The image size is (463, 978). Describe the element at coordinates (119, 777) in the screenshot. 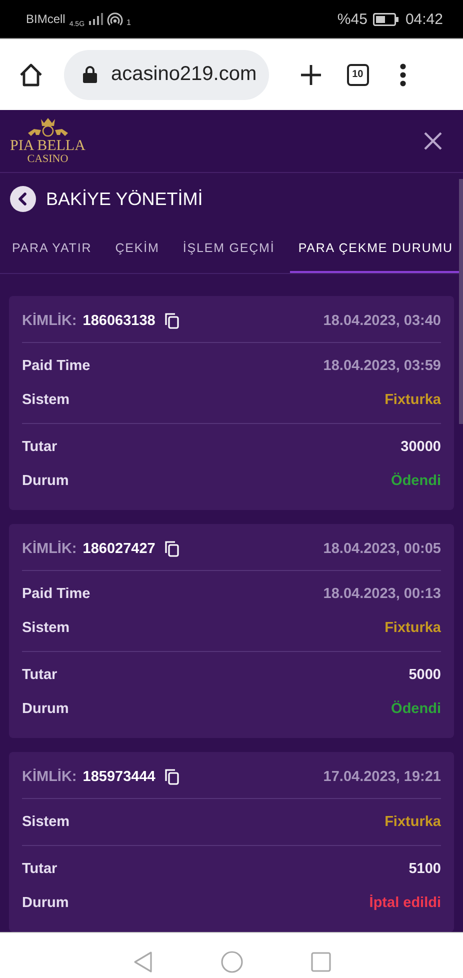

I see `id-number: 185973444` at that location.